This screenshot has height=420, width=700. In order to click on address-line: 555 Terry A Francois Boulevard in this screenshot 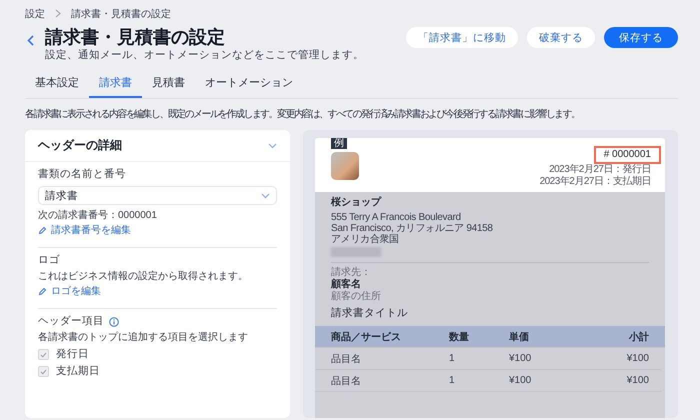, I will do `click(396, 217)`.